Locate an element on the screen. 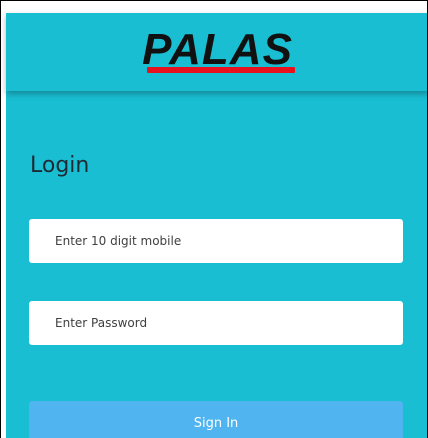  mobile-input is located at coordinates (216, 241).